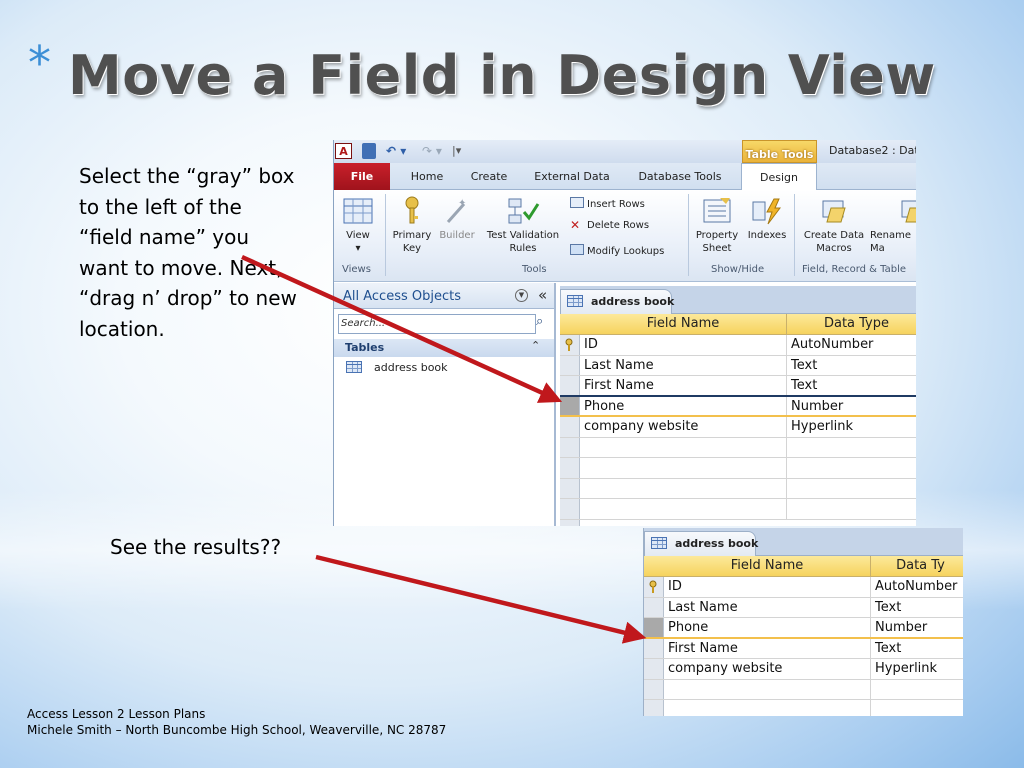 This screenshot has width=1024, height=768. Describe the element at coordinates (358, 225) in the screenshot. I see `view-button: View ▾` at that location.